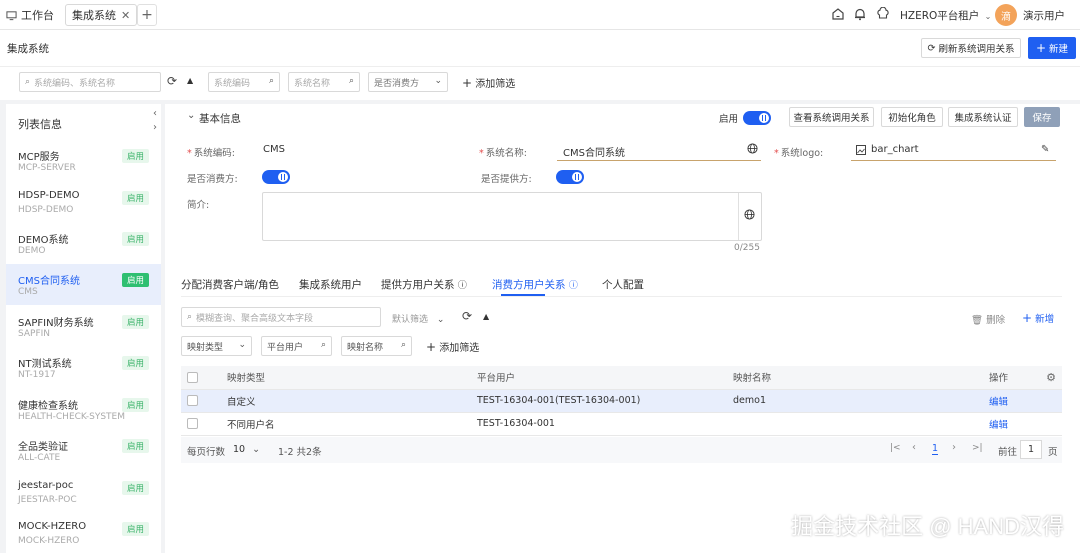 The width and height of the screenshot is (1080, 553). I want to click on mapping-type-filter: 映射类型 ⌄, so click(216, 346).